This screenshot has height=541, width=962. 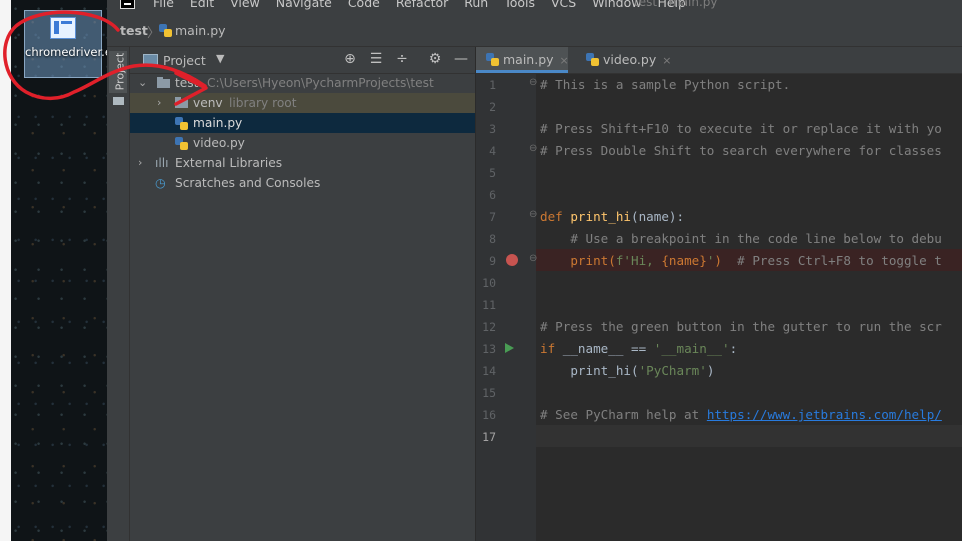 What do you see at coordinates (134, 30) in the screenshot?
I see `breadcrumb-project: test` at bounding box center [134, 30].